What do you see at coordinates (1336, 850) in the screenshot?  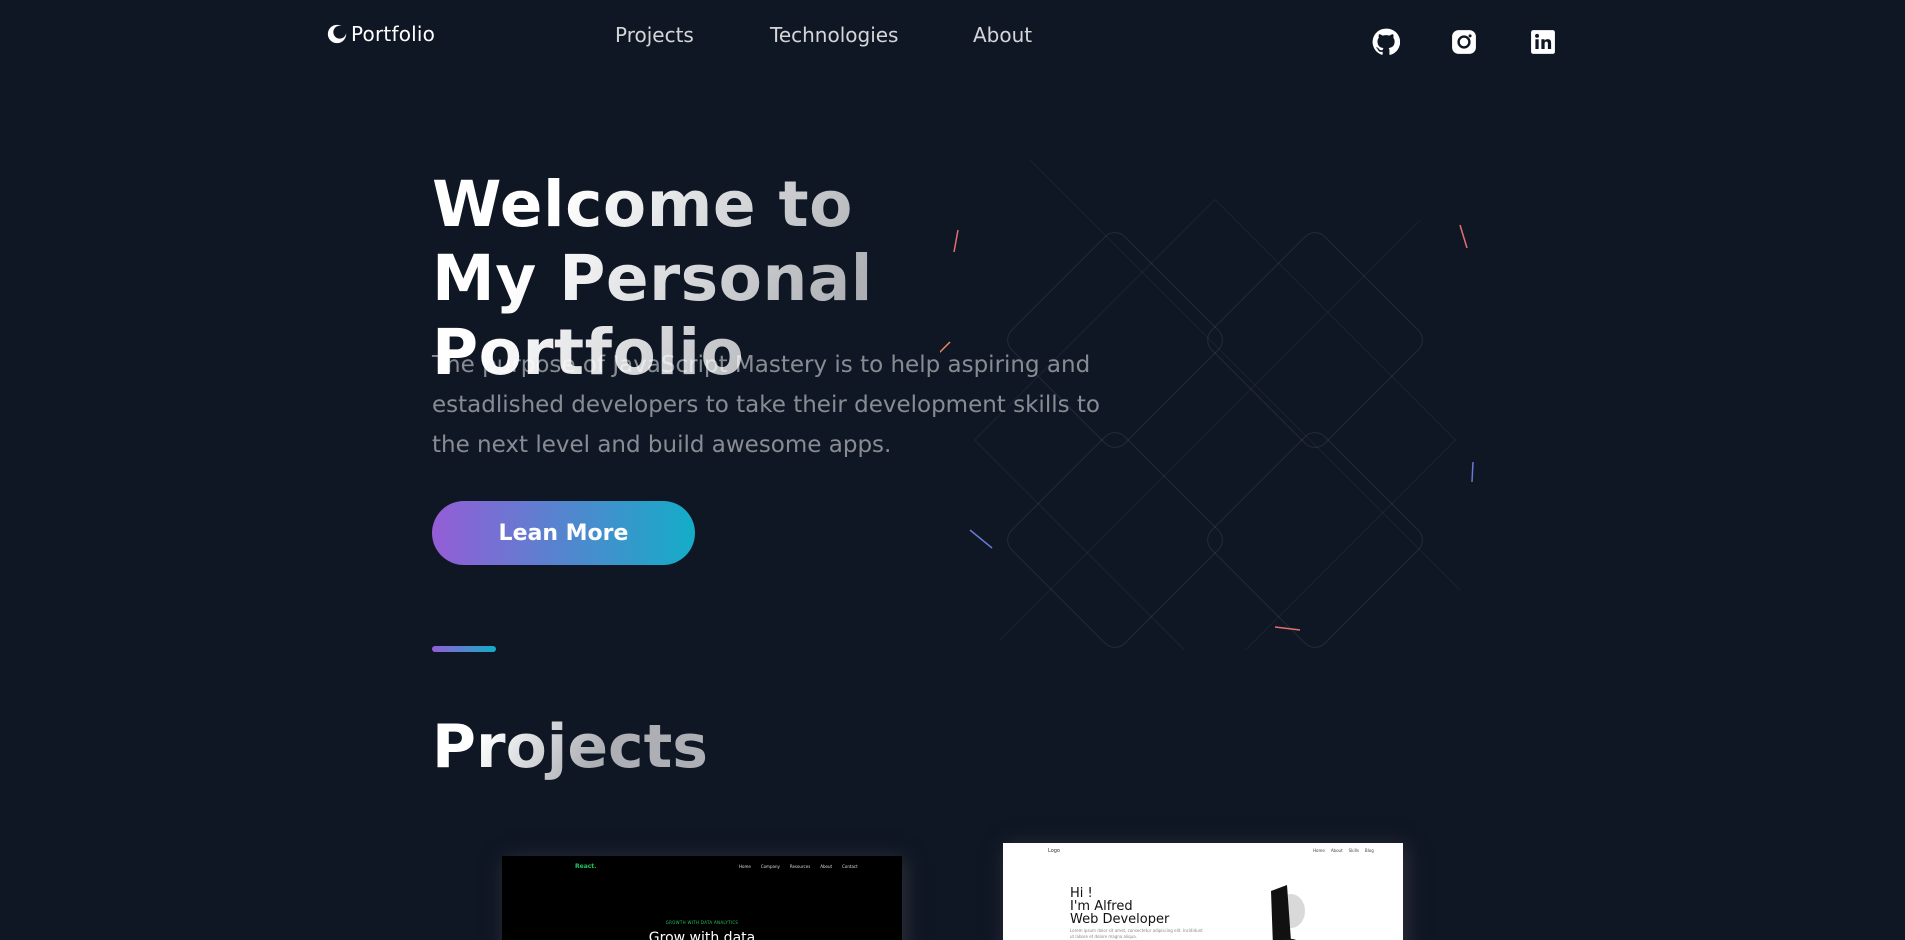 I see `card2-nav-item: About` at bounding box center [1336, 850].